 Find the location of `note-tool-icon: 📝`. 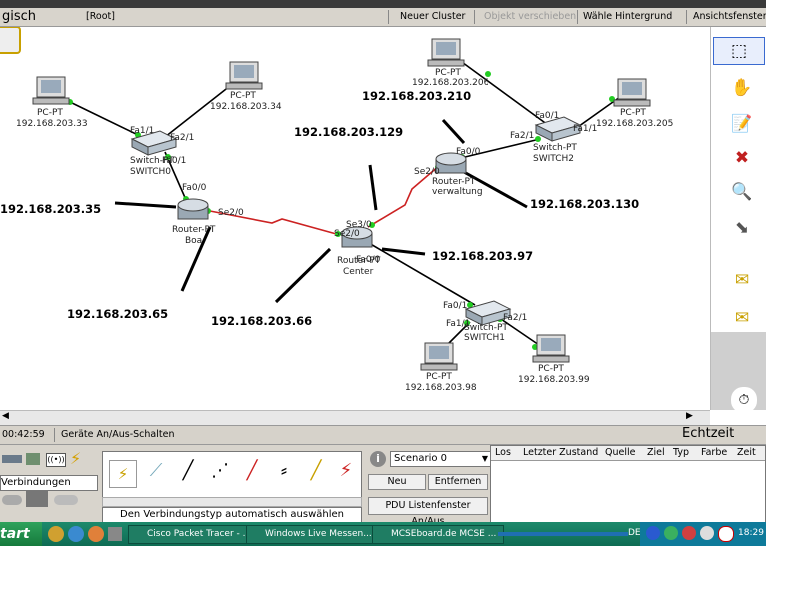

note-tool-icon: 📝 is located at coordinates (742, 124).